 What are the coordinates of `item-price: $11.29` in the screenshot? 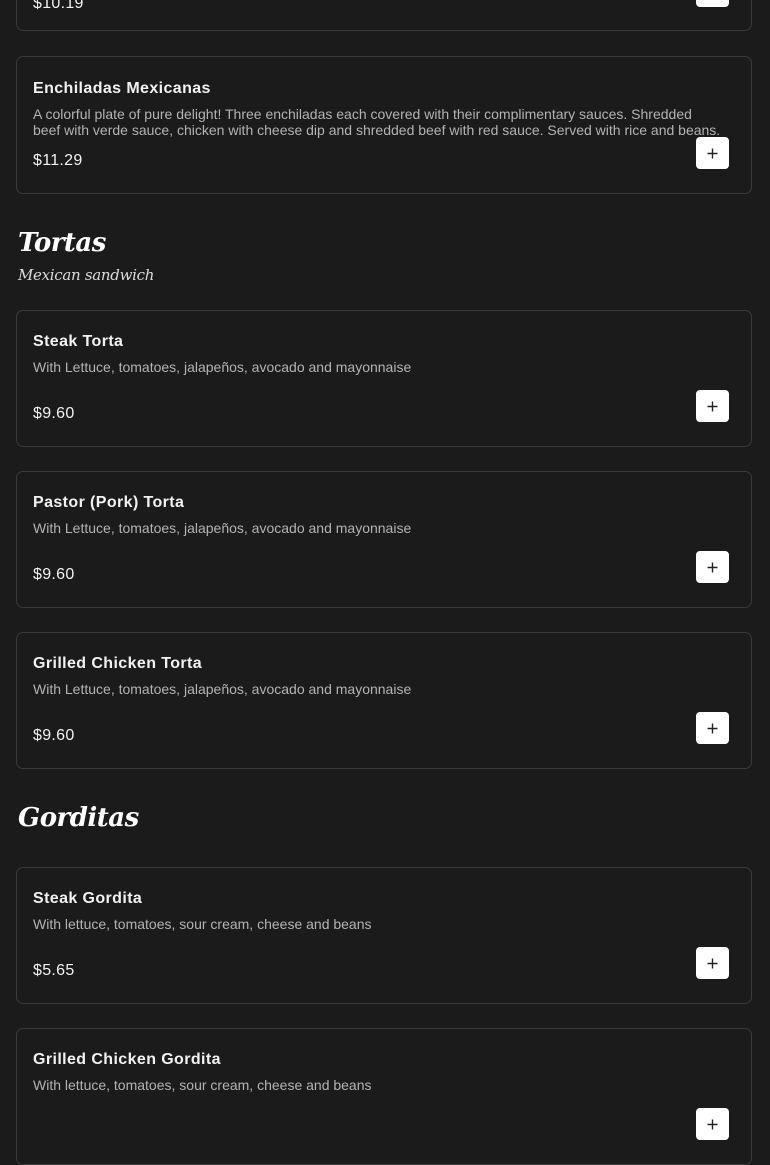 It's located at (58, 160).